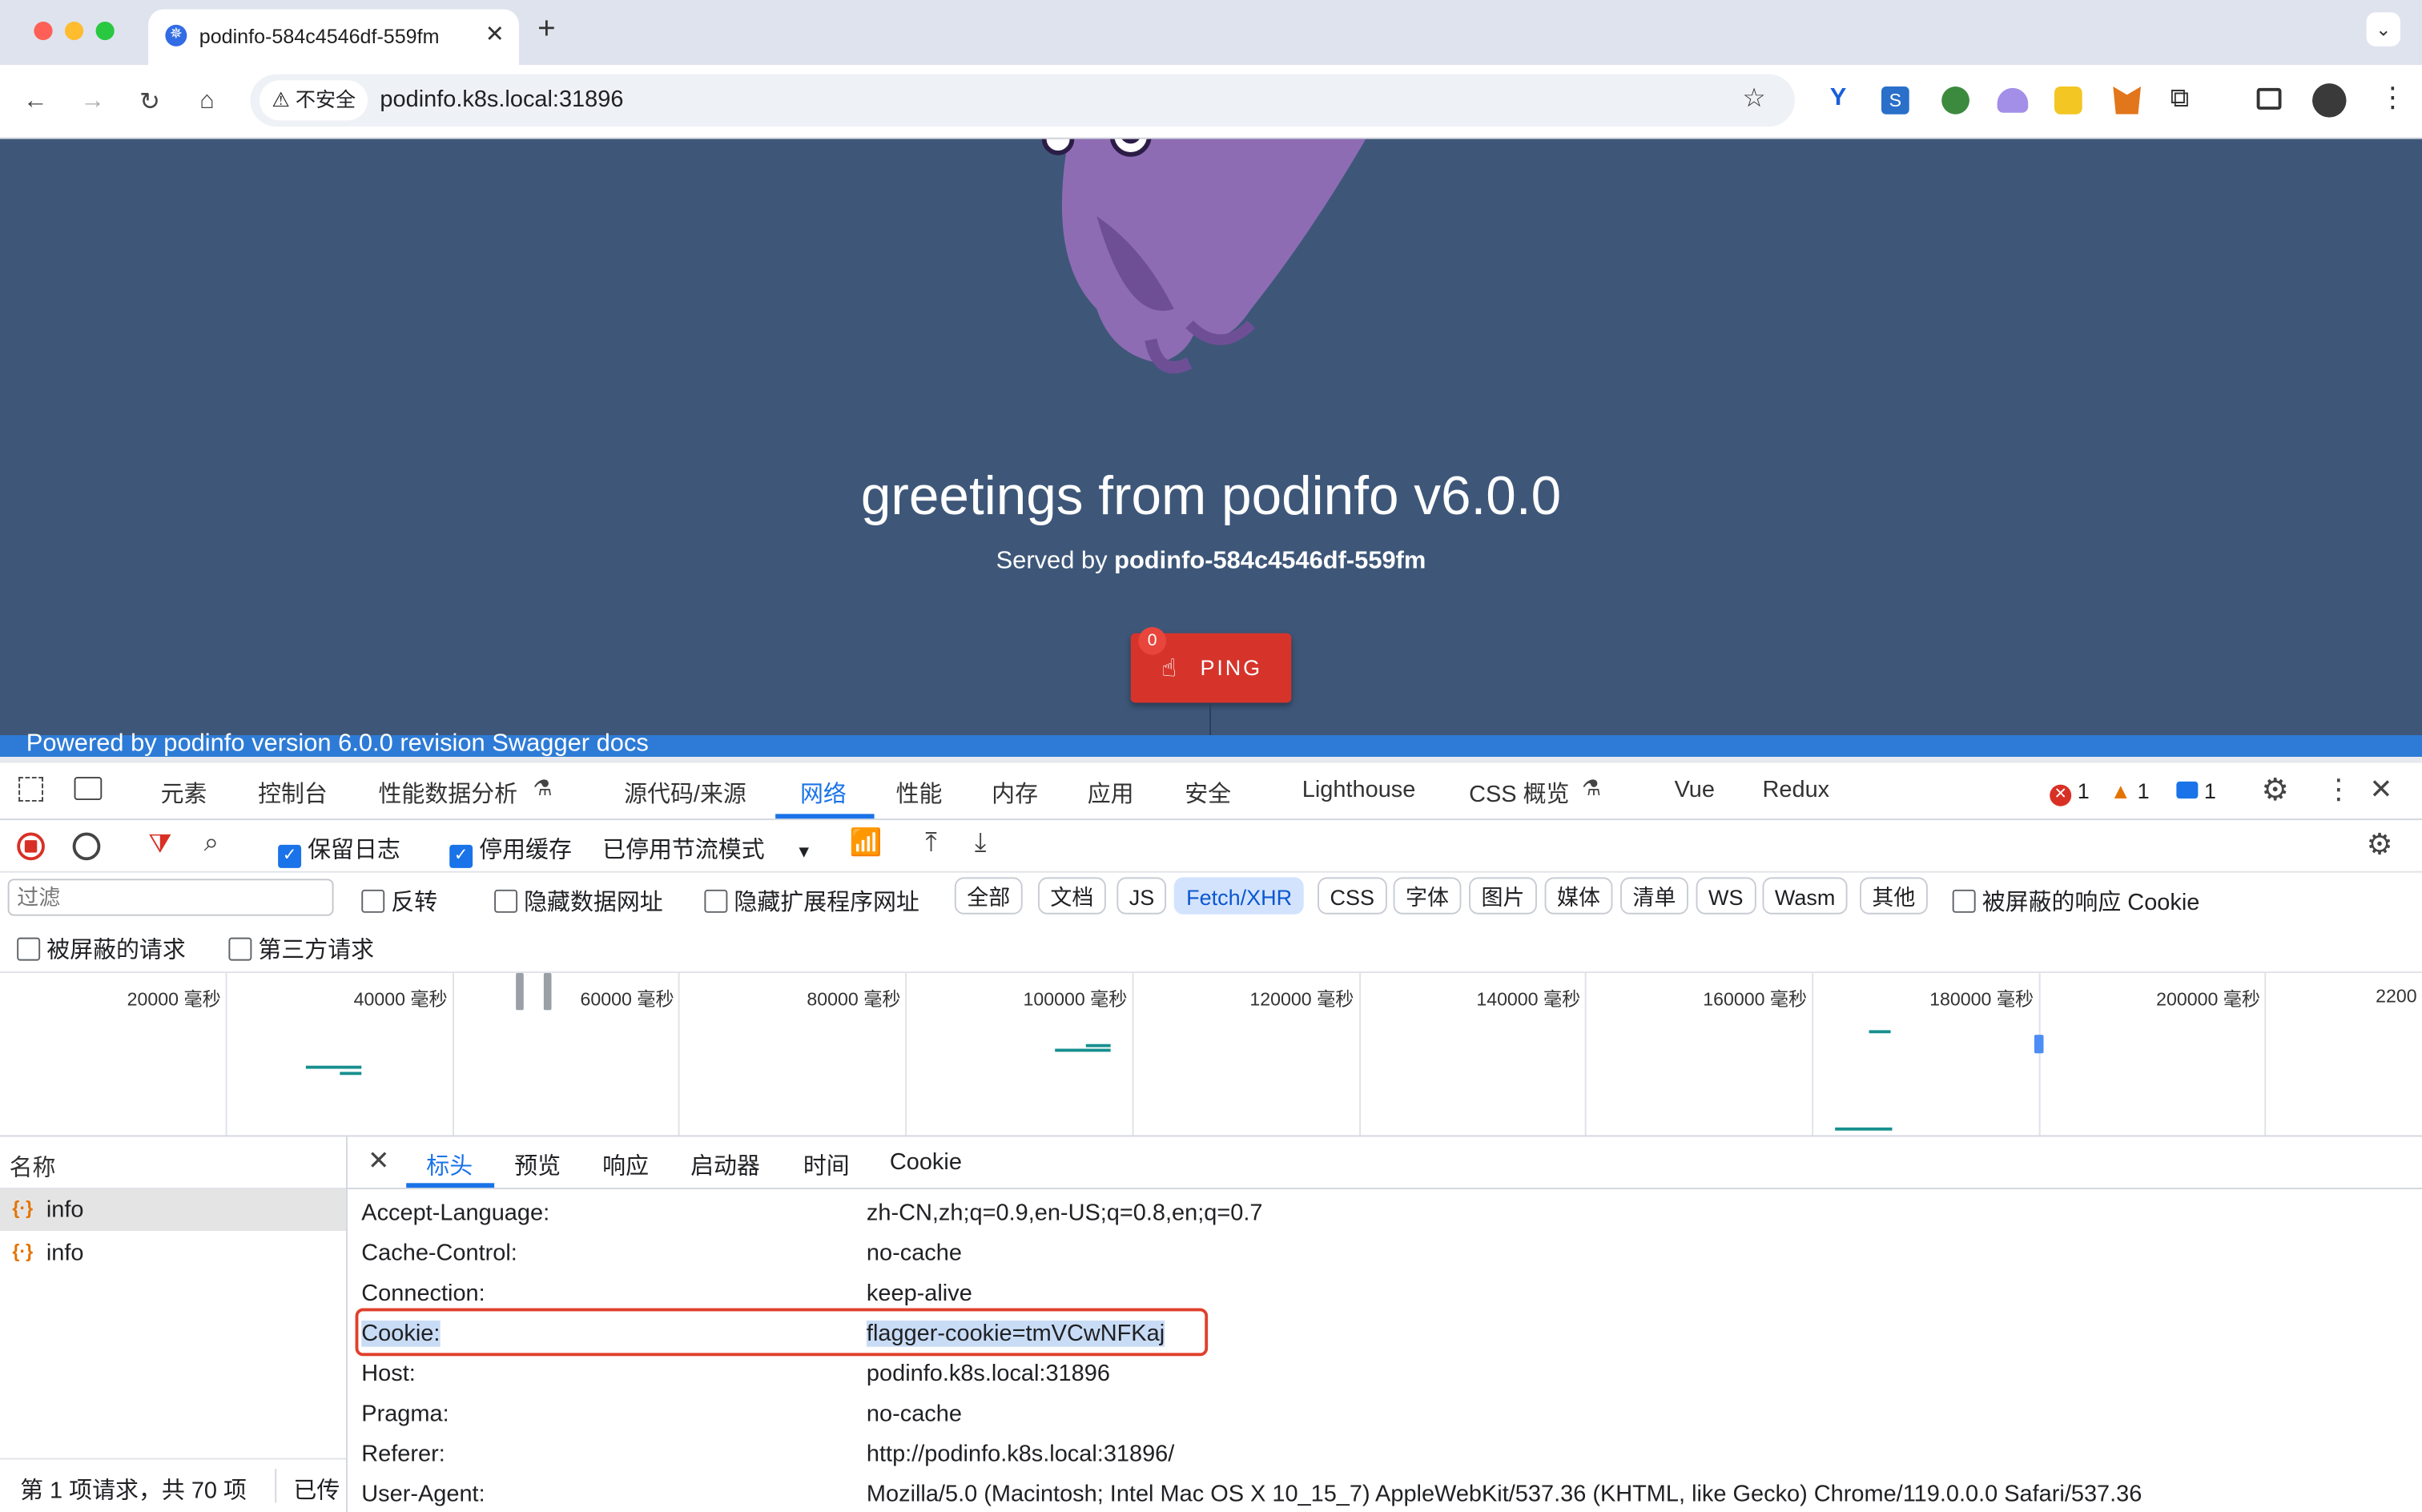  What do you see at coordinates (2393, 98) in the screenshot?
I see `more-menu-icon: ⋮` at bounding box center [2393, 98].